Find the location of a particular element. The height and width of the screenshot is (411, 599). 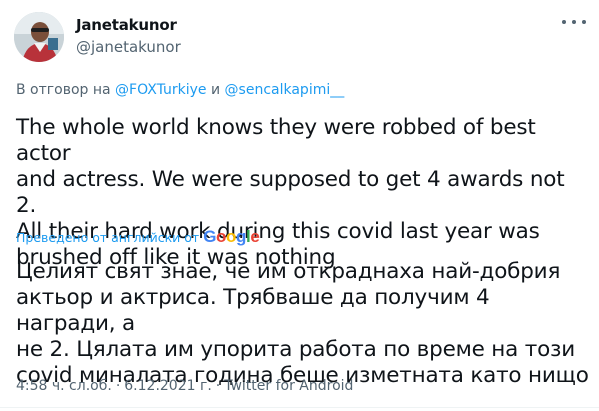

reply-conjunction: и is located at coordinates (215, 90).